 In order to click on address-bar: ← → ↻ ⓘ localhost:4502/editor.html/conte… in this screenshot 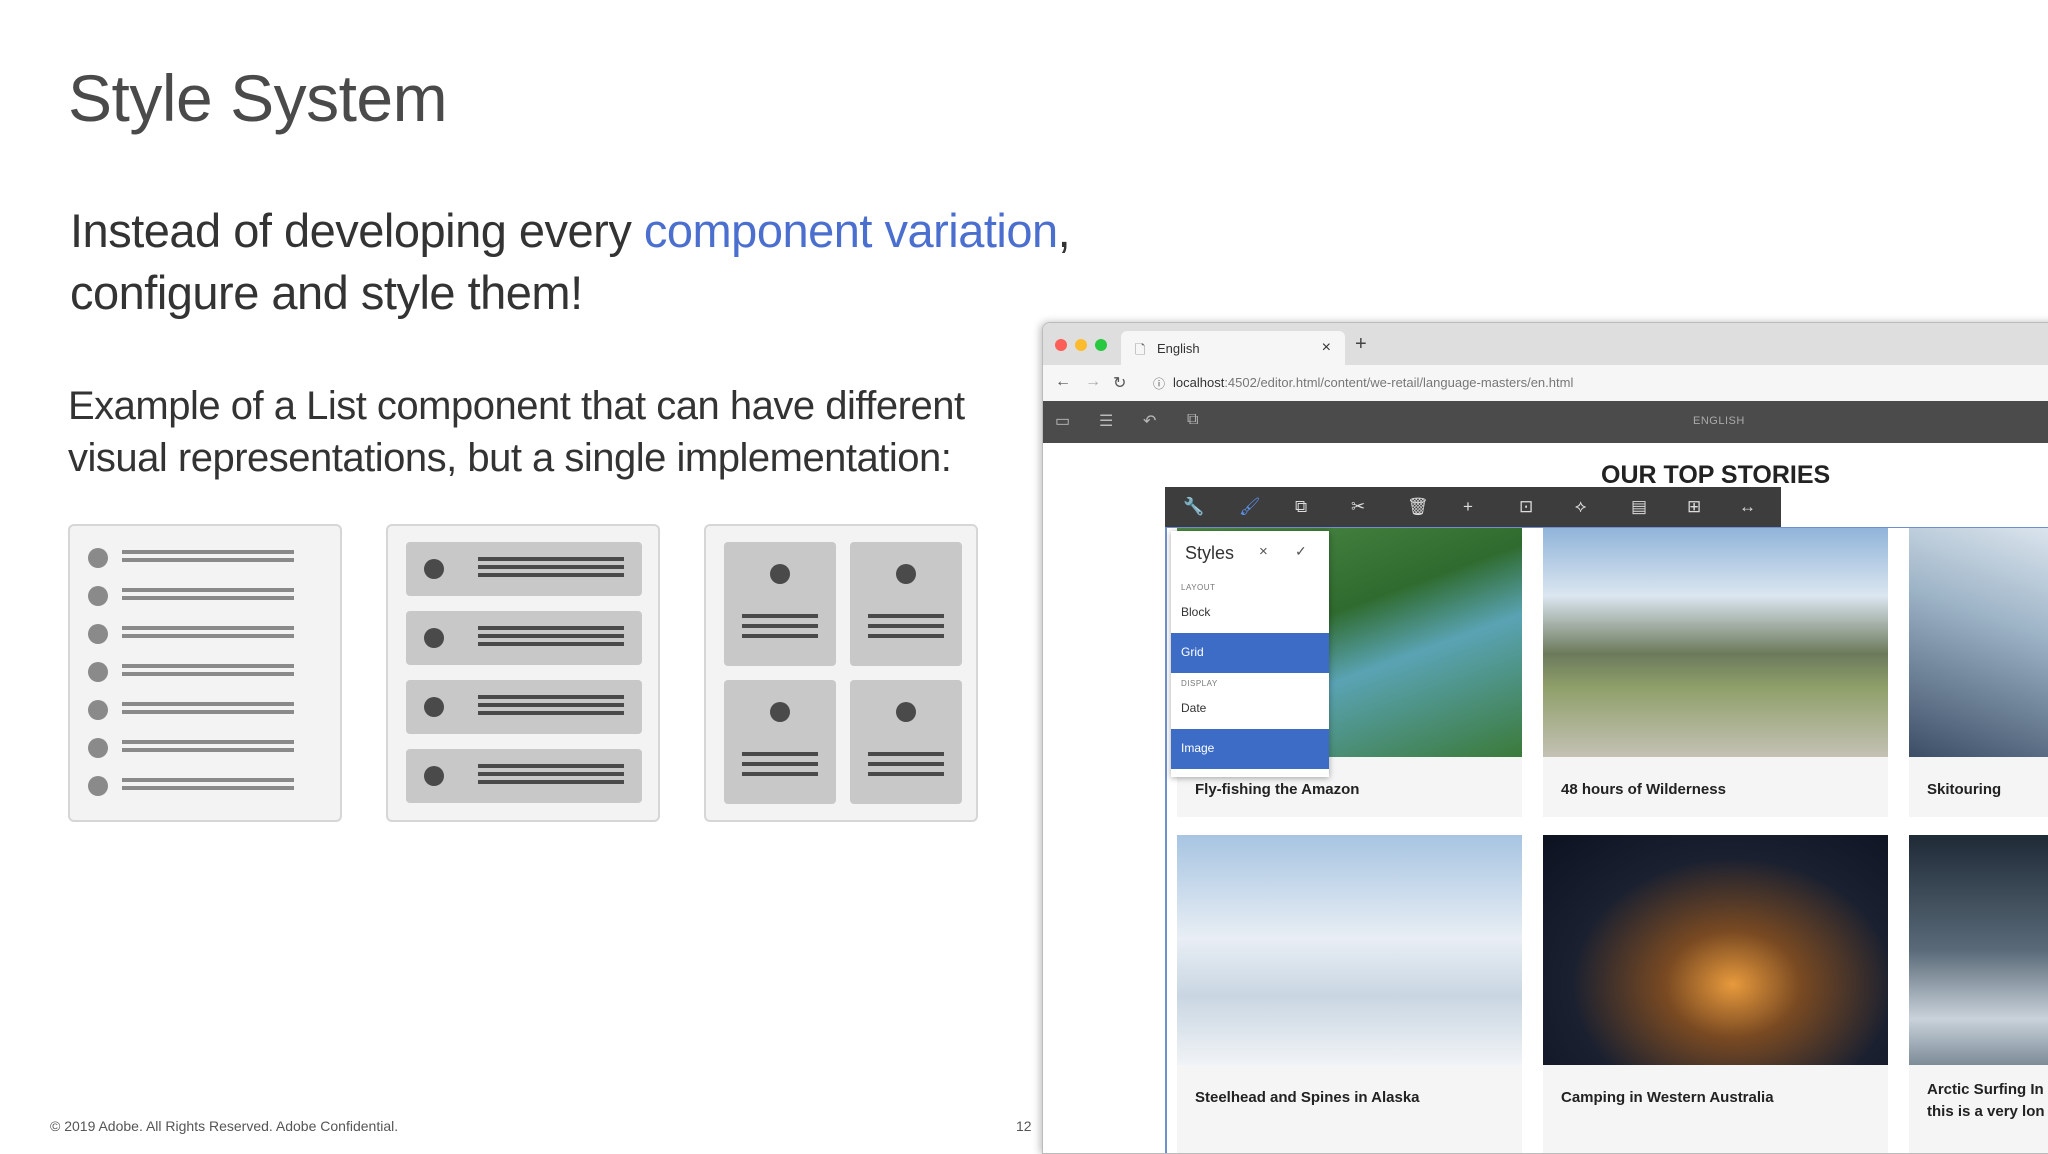, I will do `click(1545, 383)`.